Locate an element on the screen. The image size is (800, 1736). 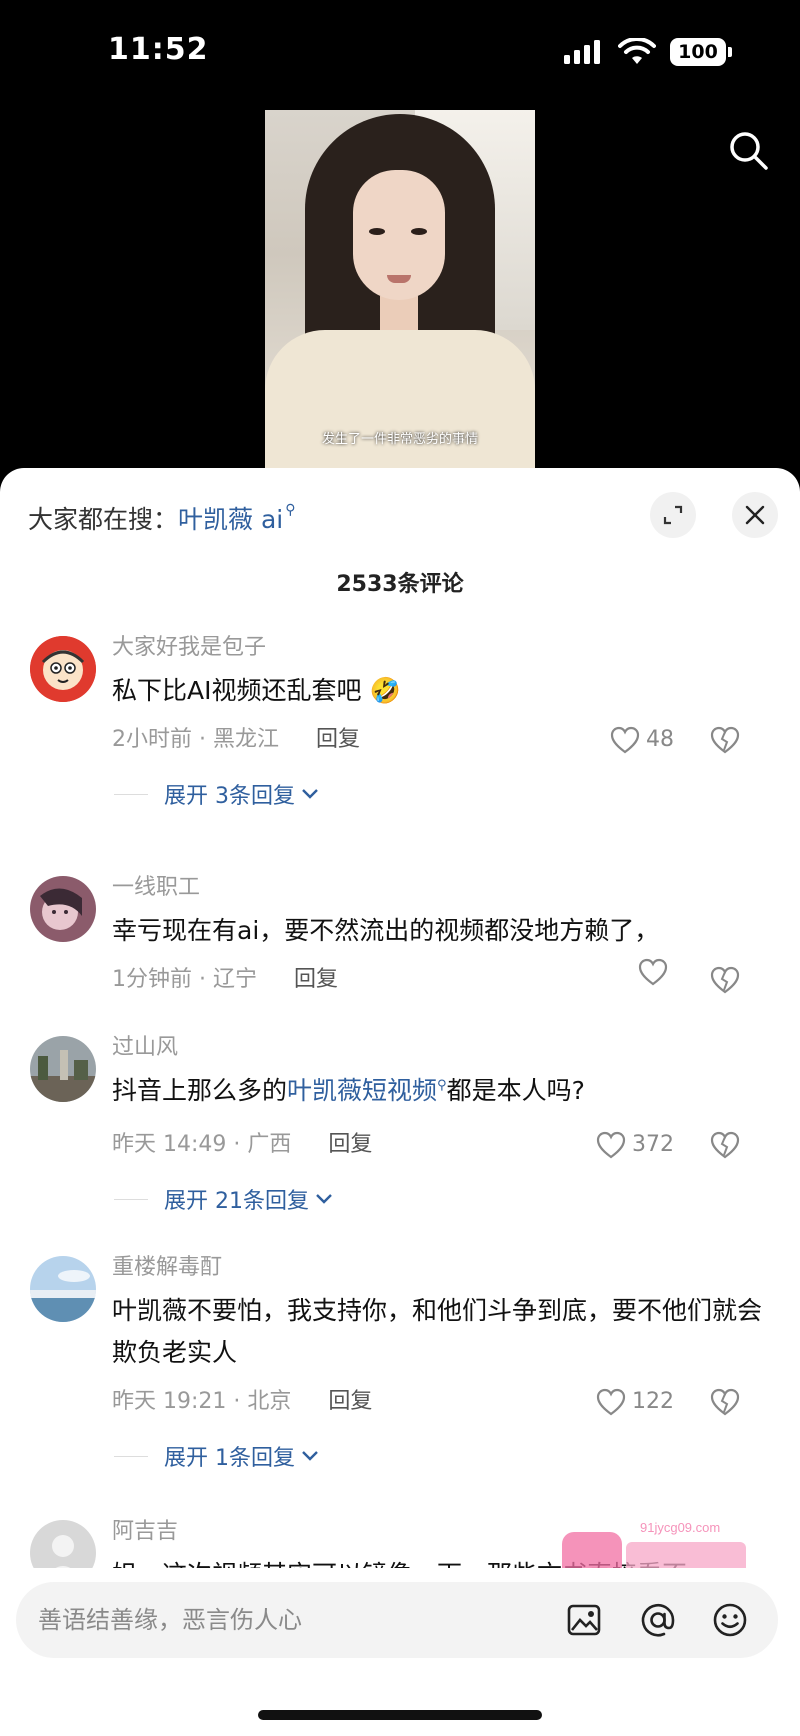
comment-input-box is located at coordinates (397, 1620).